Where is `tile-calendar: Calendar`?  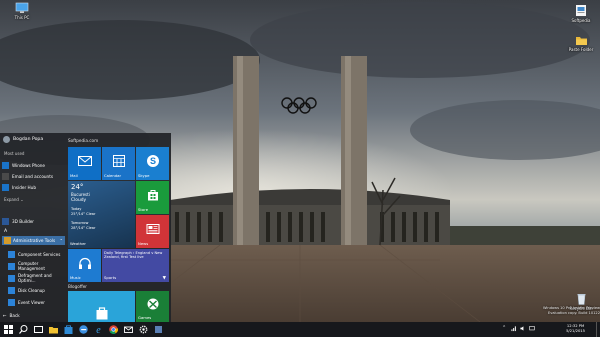
tile-calendar: Calendar is located at coordinates (118, 163).